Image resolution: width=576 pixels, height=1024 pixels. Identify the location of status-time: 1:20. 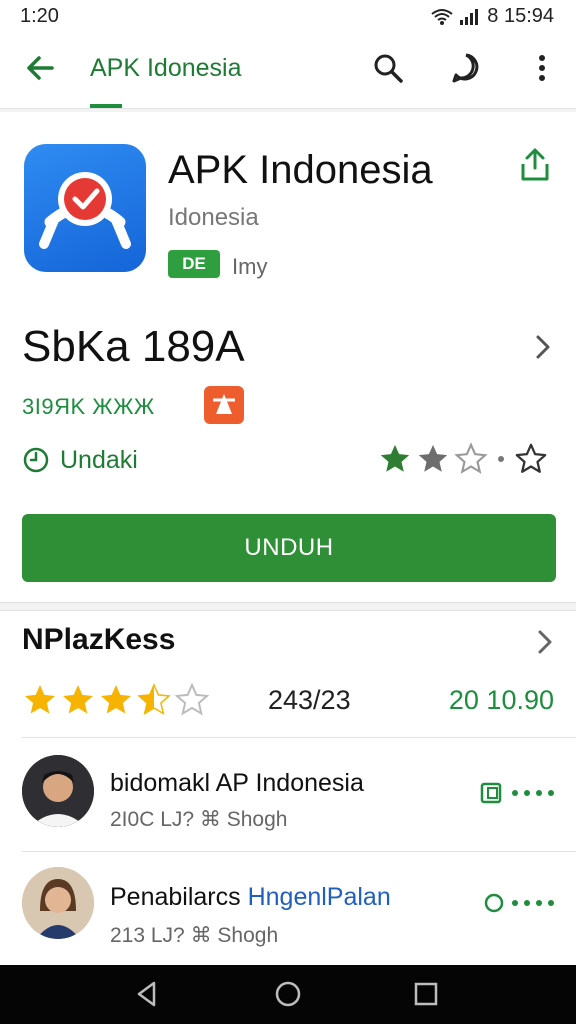
(39, 16).